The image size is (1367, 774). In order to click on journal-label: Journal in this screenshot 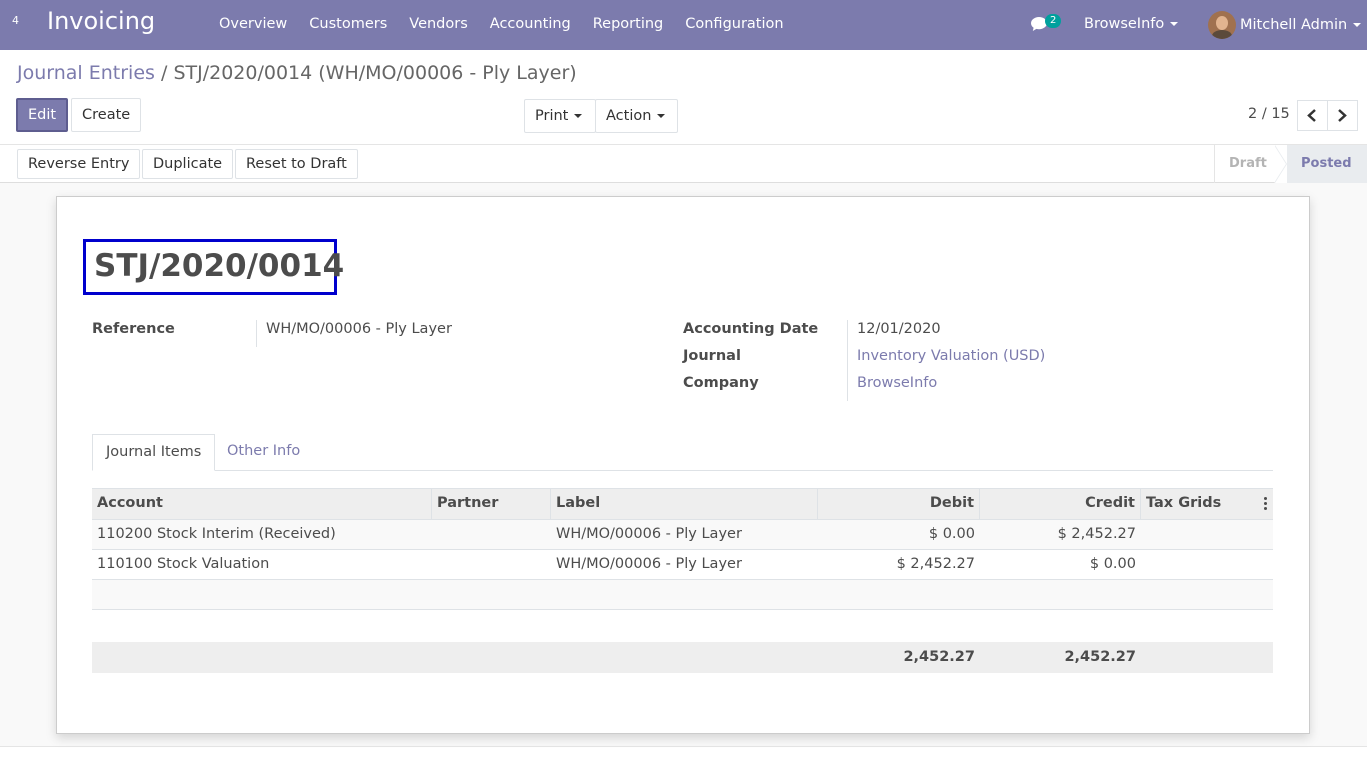, I will do `click(712, 356)`.